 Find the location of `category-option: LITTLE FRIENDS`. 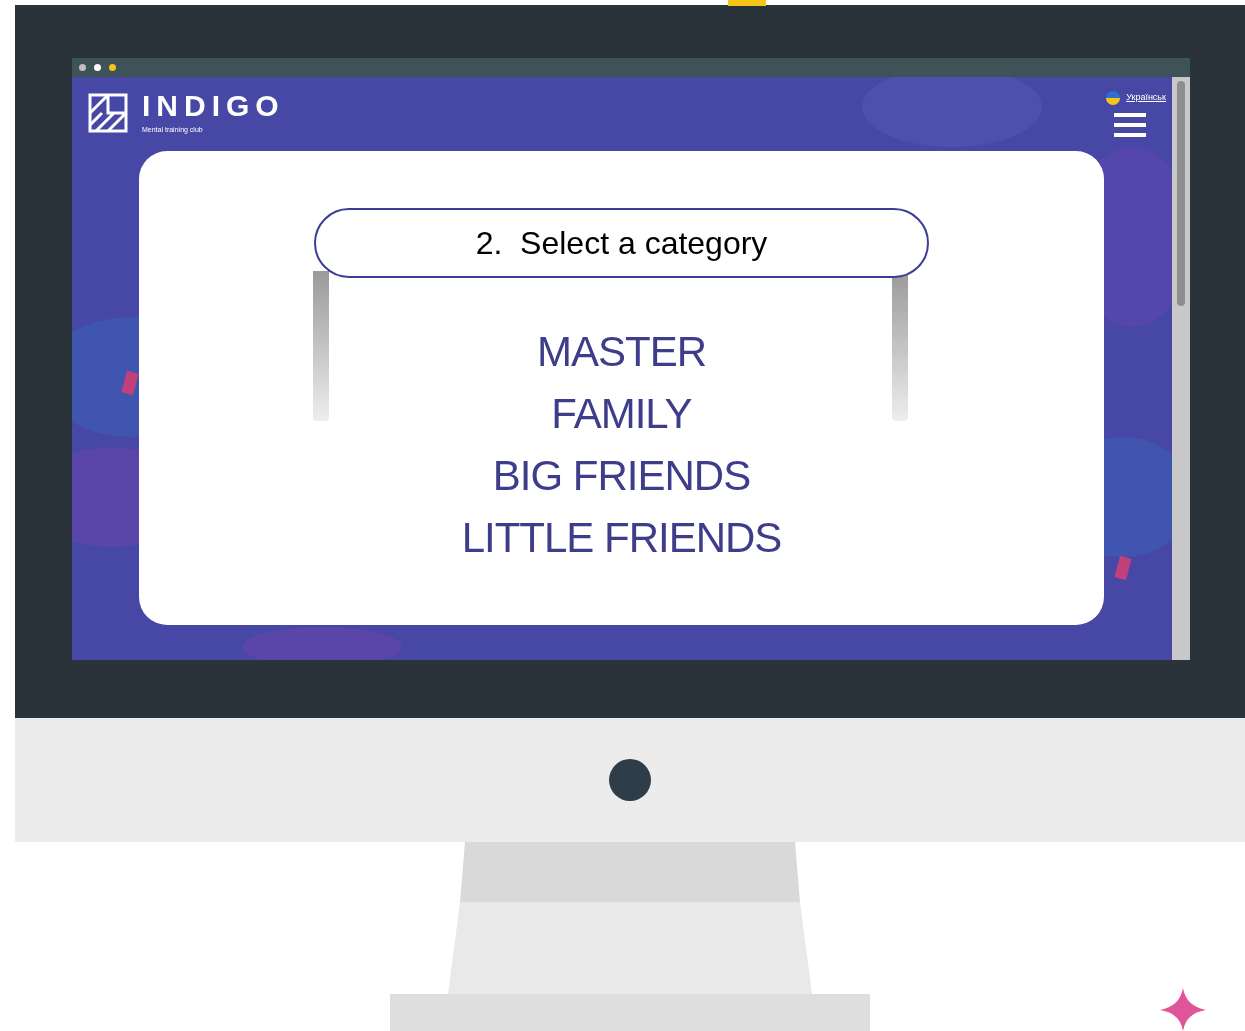

category-option: LITTLE FRIENDS is located at coordinates (621, 538).